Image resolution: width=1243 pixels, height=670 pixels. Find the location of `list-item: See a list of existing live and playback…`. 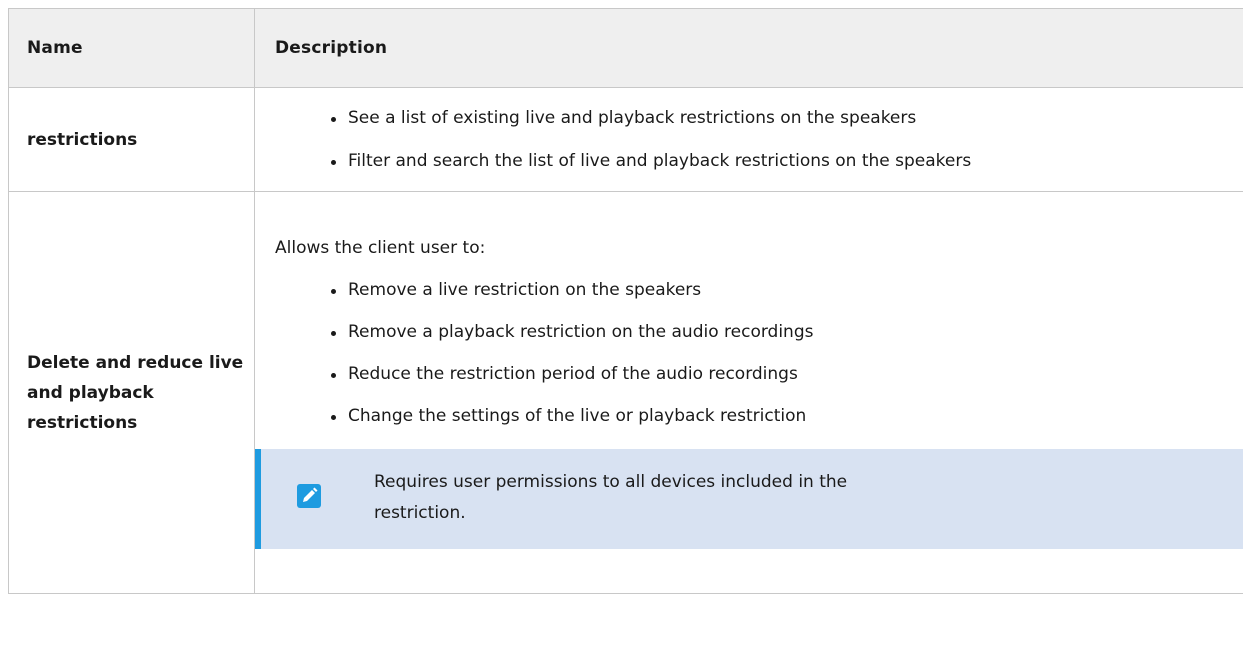

list-item: See a list of existing live and playback… is located at coordinates (787, 118).